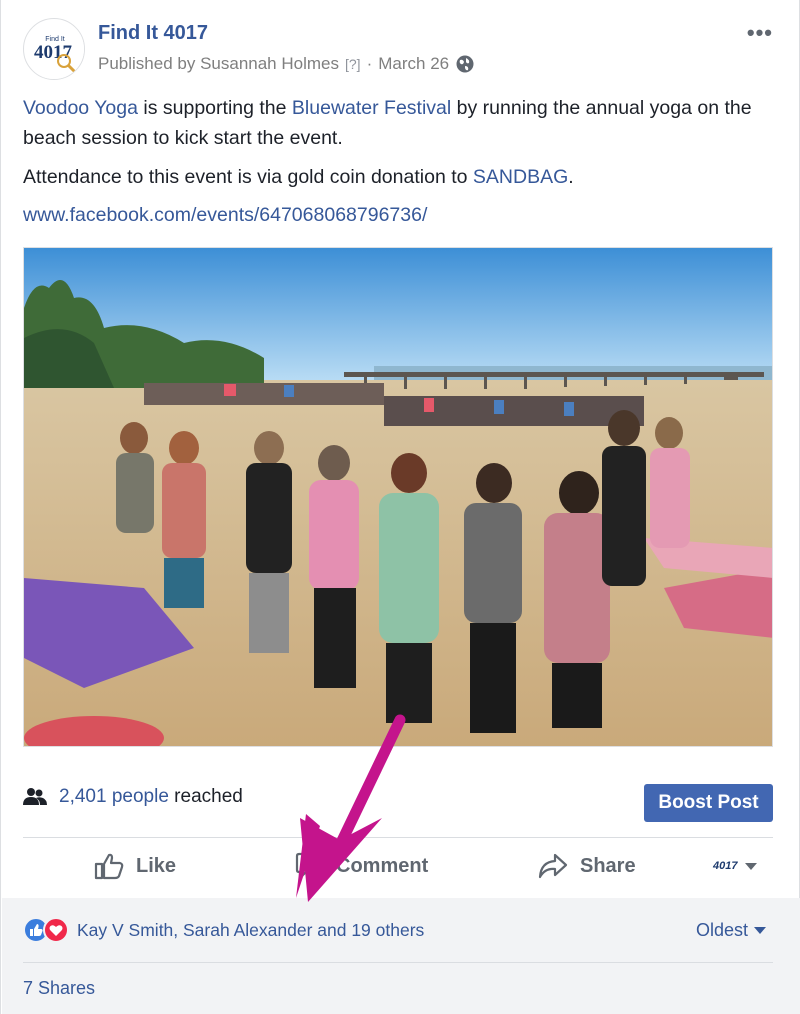  I want to click on event-url-link: www.facebook.com/events/647068068796736/, so click(225, 215).